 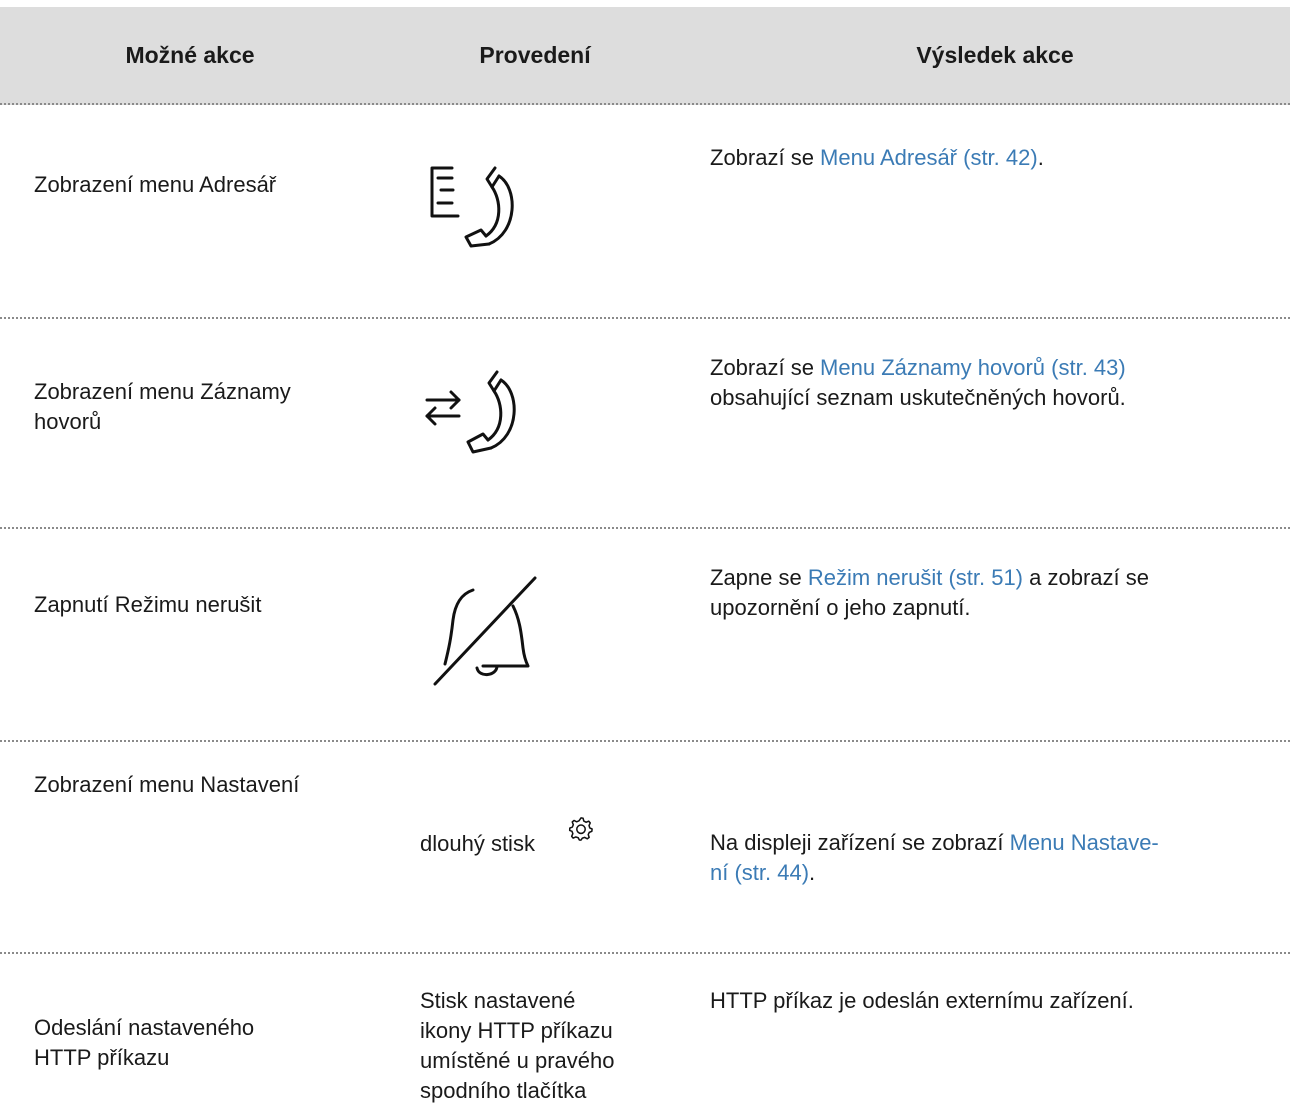 I want to click on row-1-result: Zobrazí se Menu Adresář (str. 42)., so click(x=877, y=158).